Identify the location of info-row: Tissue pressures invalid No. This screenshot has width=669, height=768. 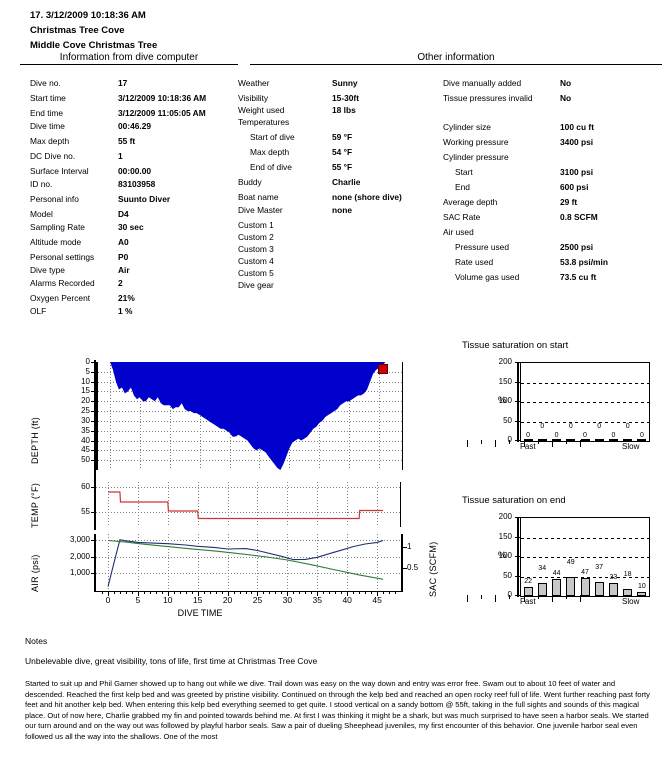
(550, 99).